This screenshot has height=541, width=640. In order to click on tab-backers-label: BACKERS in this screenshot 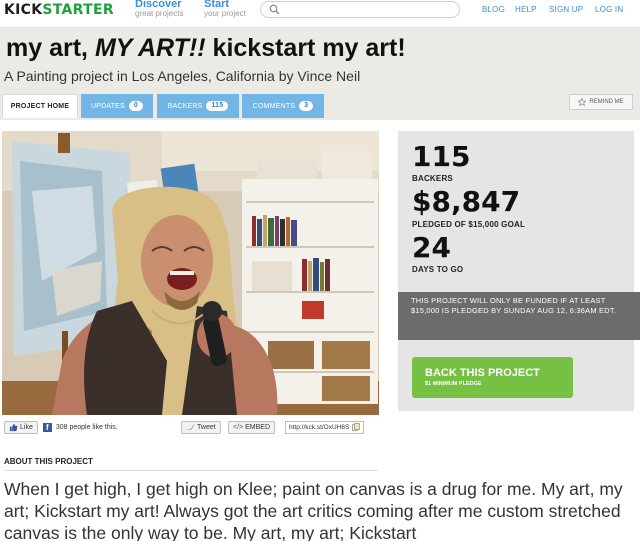, I will do `click(185, 106)`.